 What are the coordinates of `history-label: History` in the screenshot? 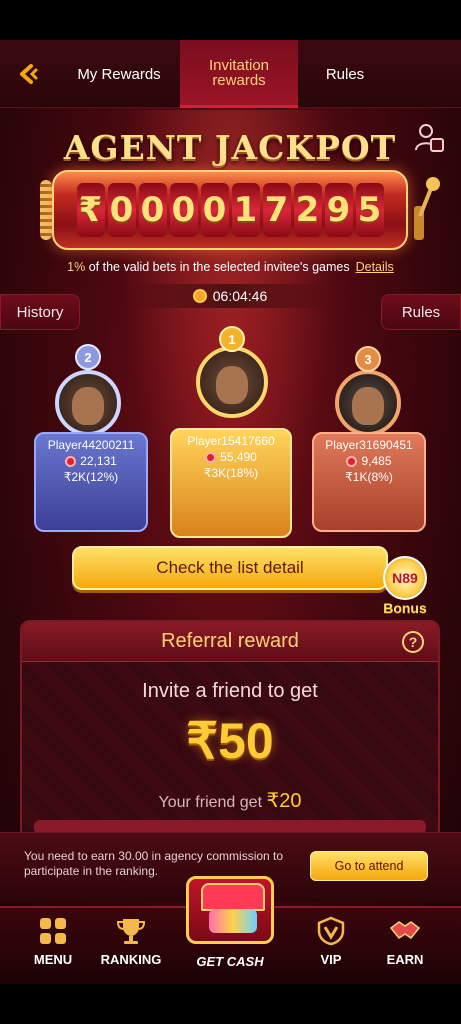 It's located at (40, 312).